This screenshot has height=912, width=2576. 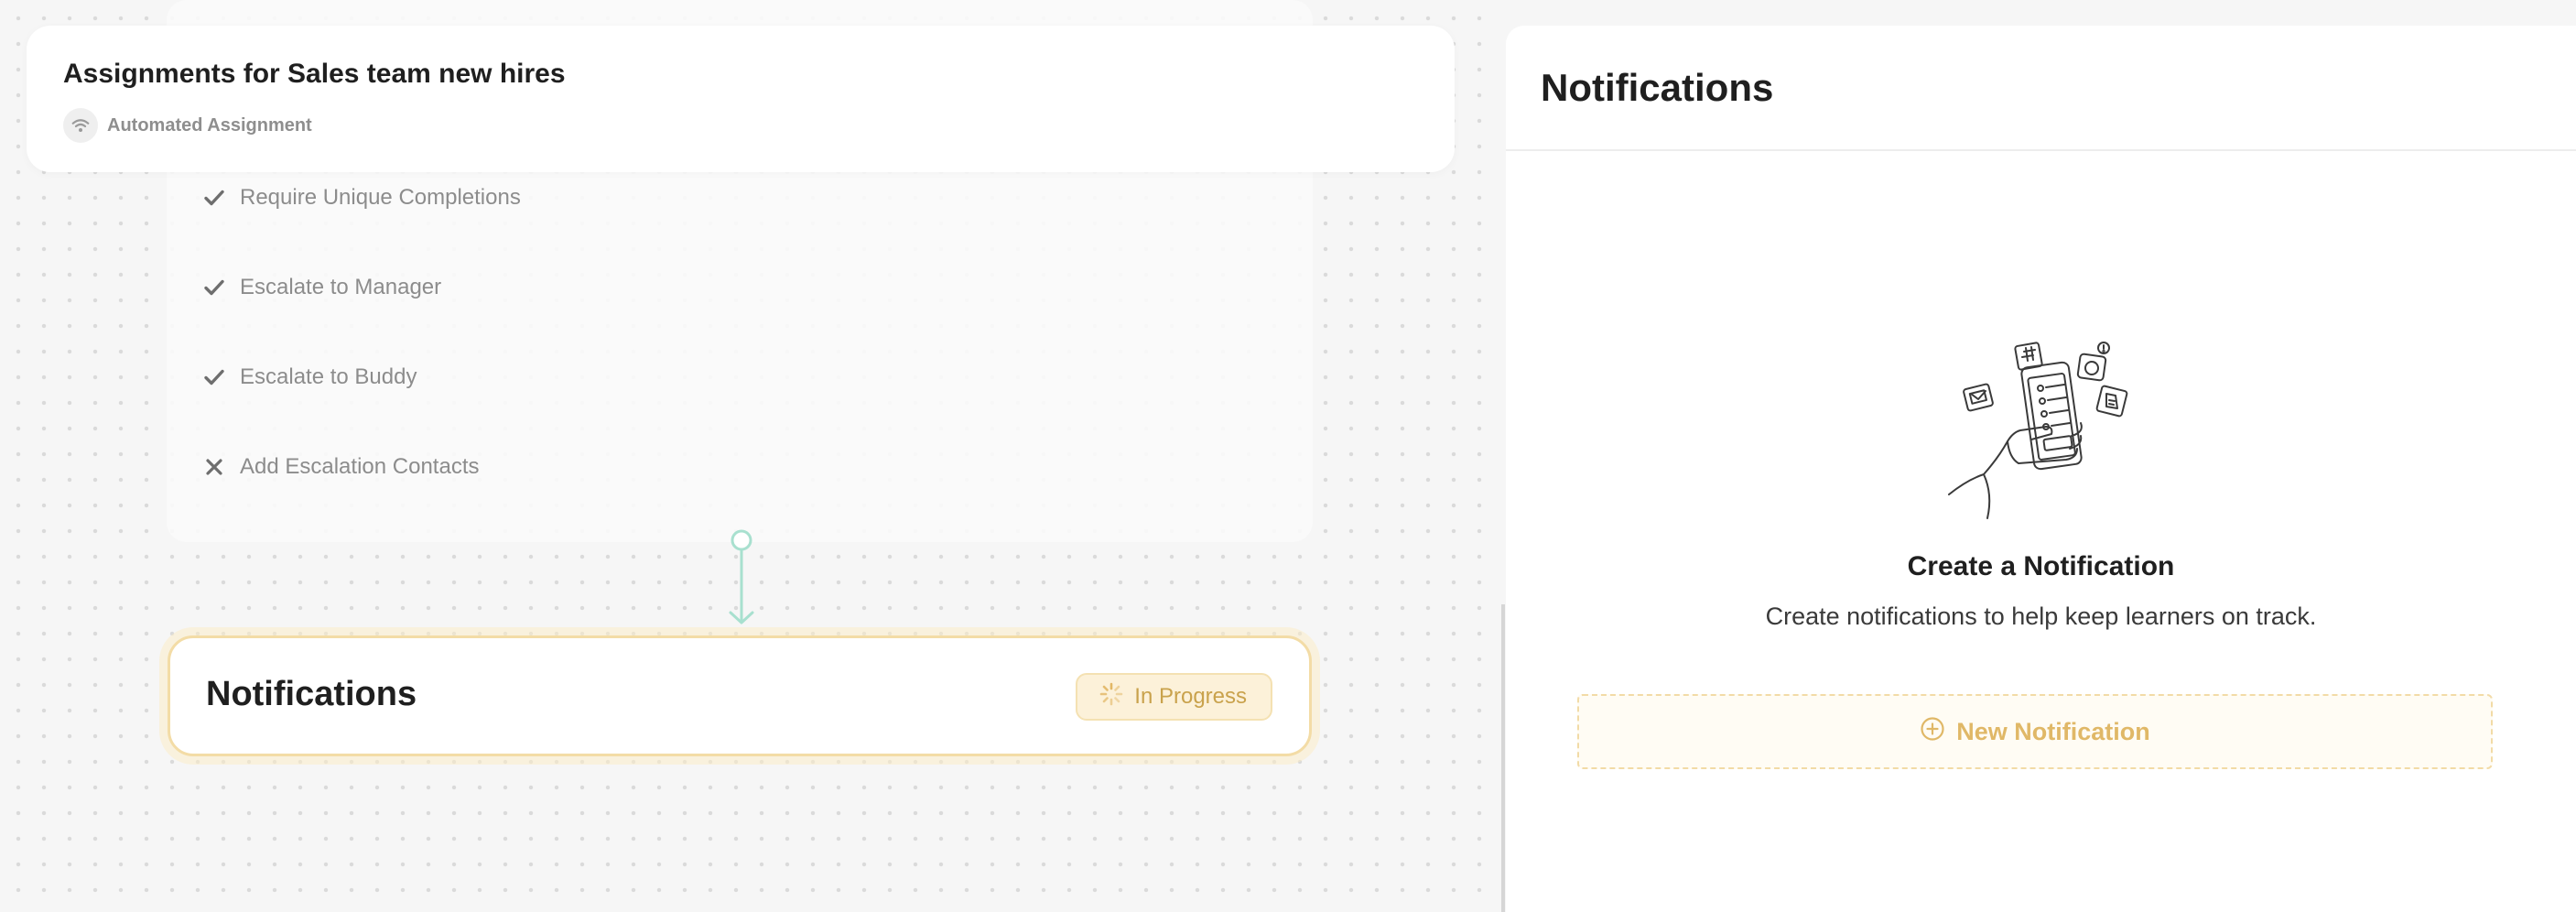 What do you see at coordinates (2041, 566) in the screenshot?
I see `empty-state-title: Create a Notification` at bounding box center [2041, 566].